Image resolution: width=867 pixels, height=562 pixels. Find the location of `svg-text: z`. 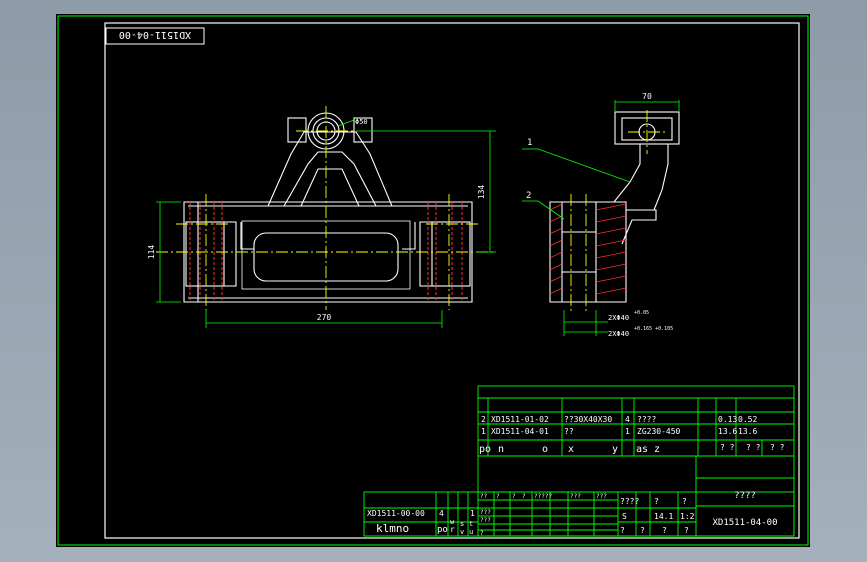

svg-text: z is located at coordinates (657, 449).